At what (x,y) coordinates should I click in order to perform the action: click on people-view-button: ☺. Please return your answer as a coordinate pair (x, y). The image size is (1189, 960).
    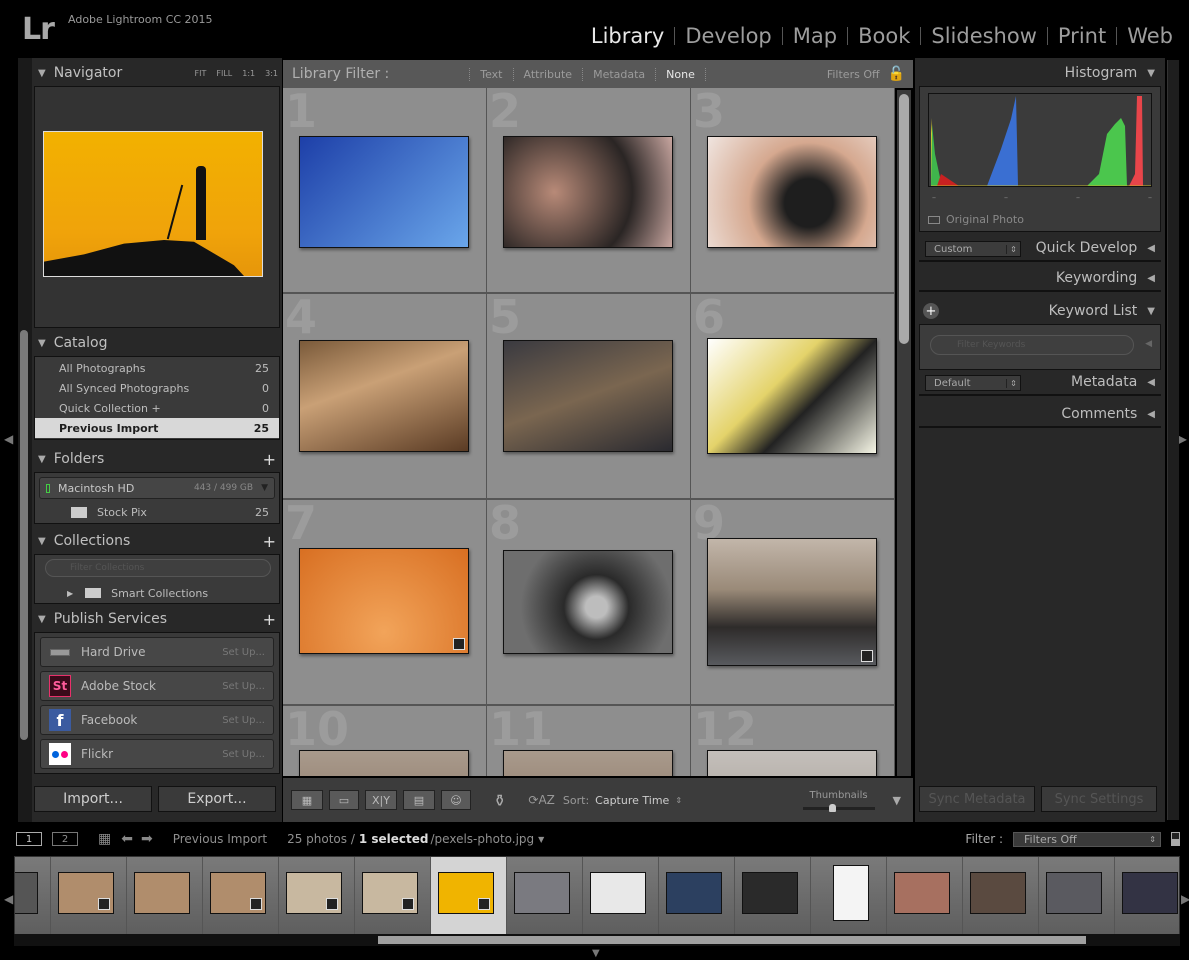
    Looking at the image, I should click on (456, 800).